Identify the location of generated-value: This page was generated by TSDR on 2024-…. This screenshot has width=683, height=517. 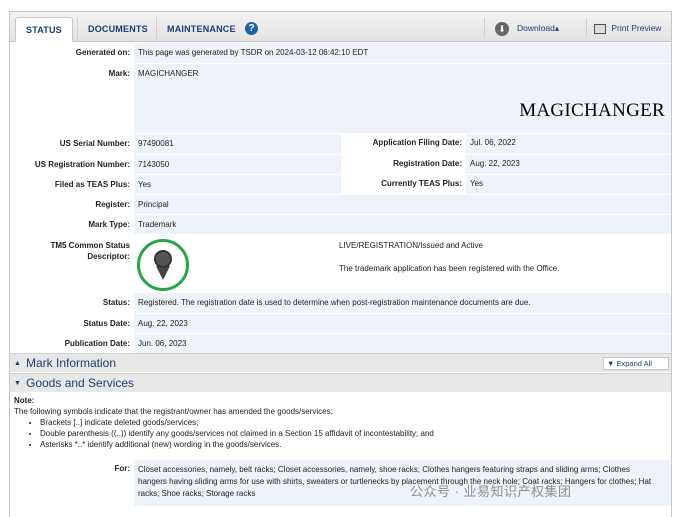
(253, 52).